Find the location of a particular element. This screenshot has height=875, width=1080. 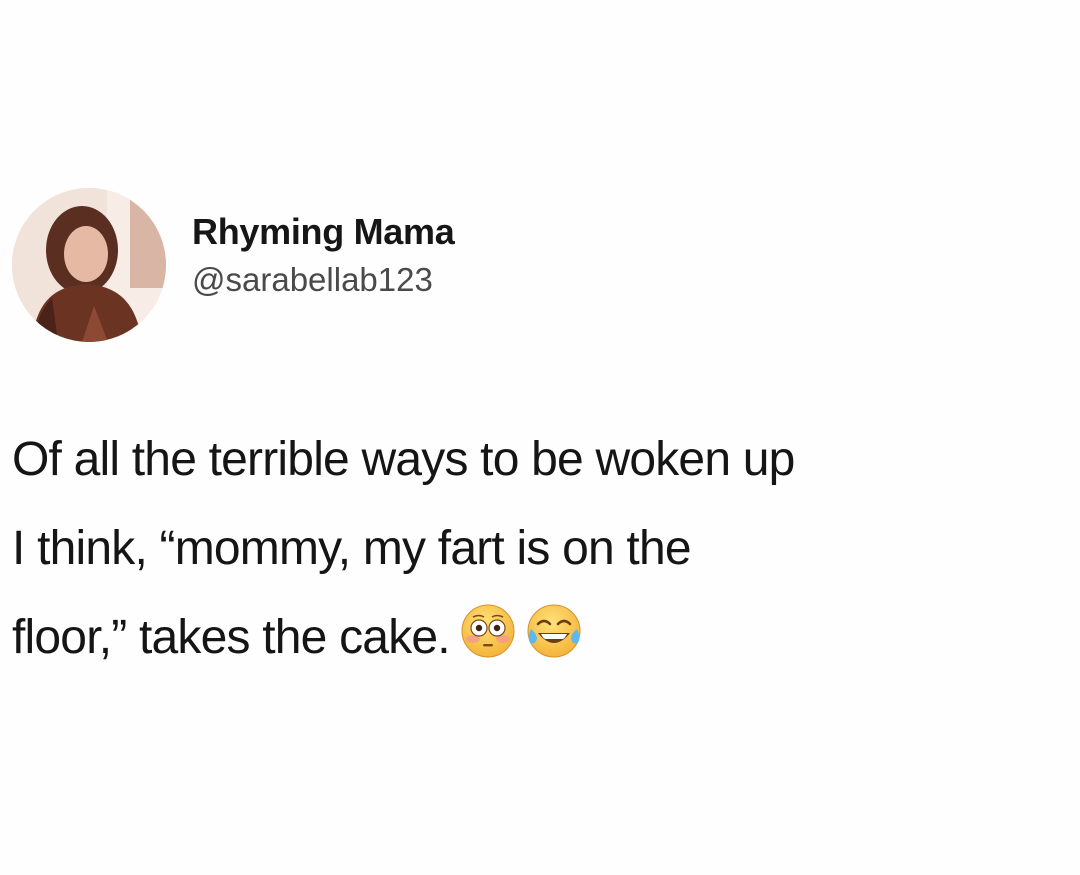

tweet-text-line: I think, “mommy, my fart is on the is located at coordinates (352, 548).